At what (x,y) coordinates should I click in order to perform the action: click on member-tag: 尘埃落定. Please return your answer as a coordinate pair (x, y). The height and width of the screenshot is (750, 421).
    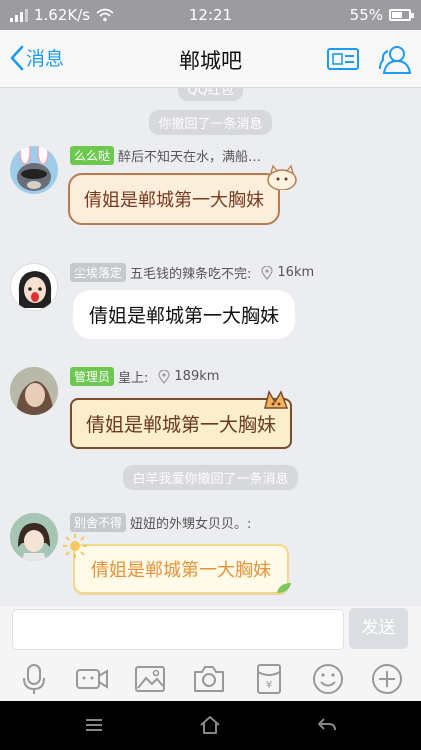
    Looking at the image, I should click on (98, 272).